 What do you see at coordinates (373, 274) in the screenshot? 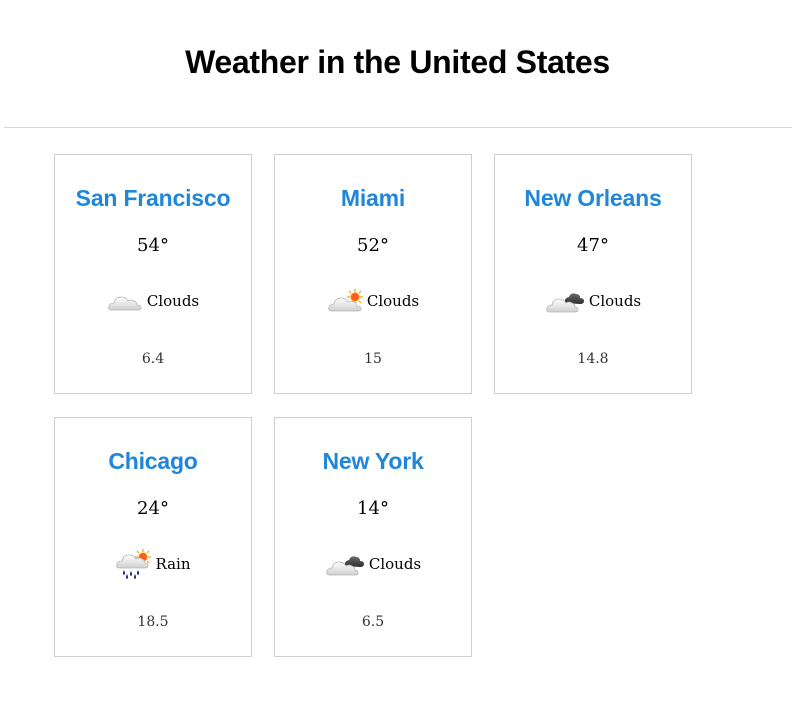
I see `weather-card-miami: Miami 52° Clouds 15` at bounding box center [373, 274].